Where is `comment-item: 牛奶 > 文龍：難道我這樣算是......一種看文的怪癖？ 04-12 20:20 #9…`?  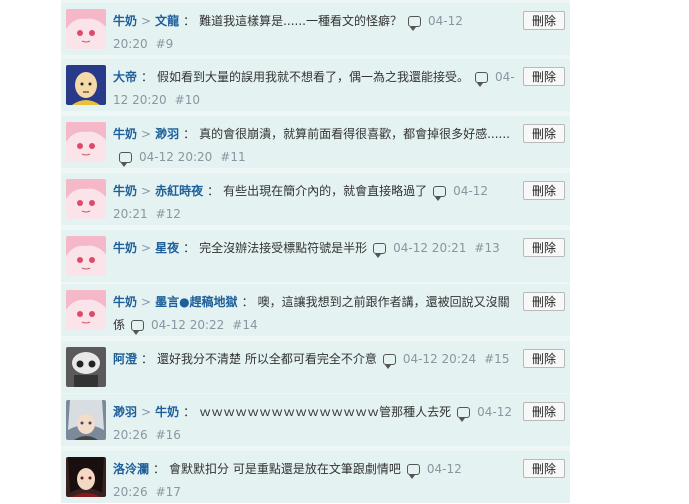
comment-item: 牛奶 > 文龍：難道我這樣算是......一種看文的怪癖？ 04-12 20:20 #9… is located at coordinates (315, 29).